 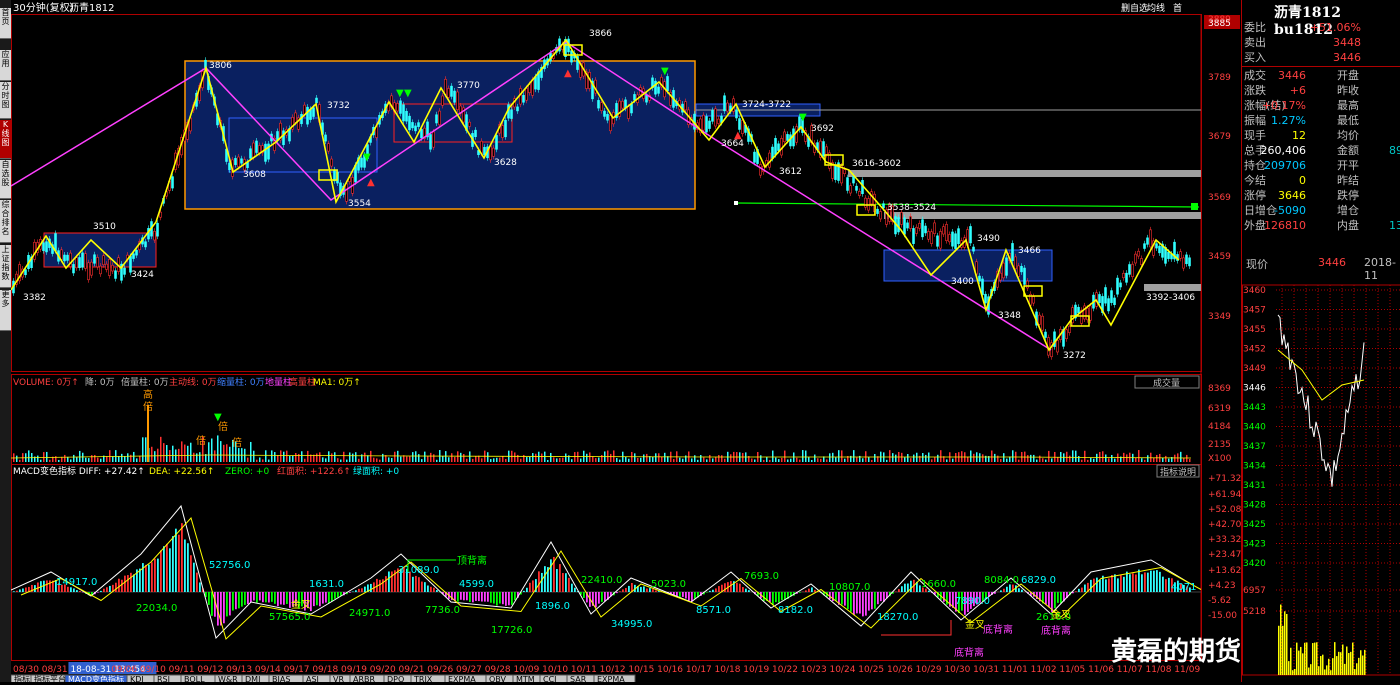 I want to click on macd-legend-3: 红面积: +122.6↑, so click(x=314, y=471).